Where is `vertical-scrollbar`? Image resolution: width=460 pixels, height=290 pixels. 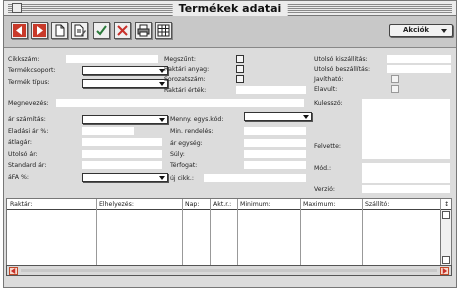
vertical-scrollbar is located at coordinates (445, 237).